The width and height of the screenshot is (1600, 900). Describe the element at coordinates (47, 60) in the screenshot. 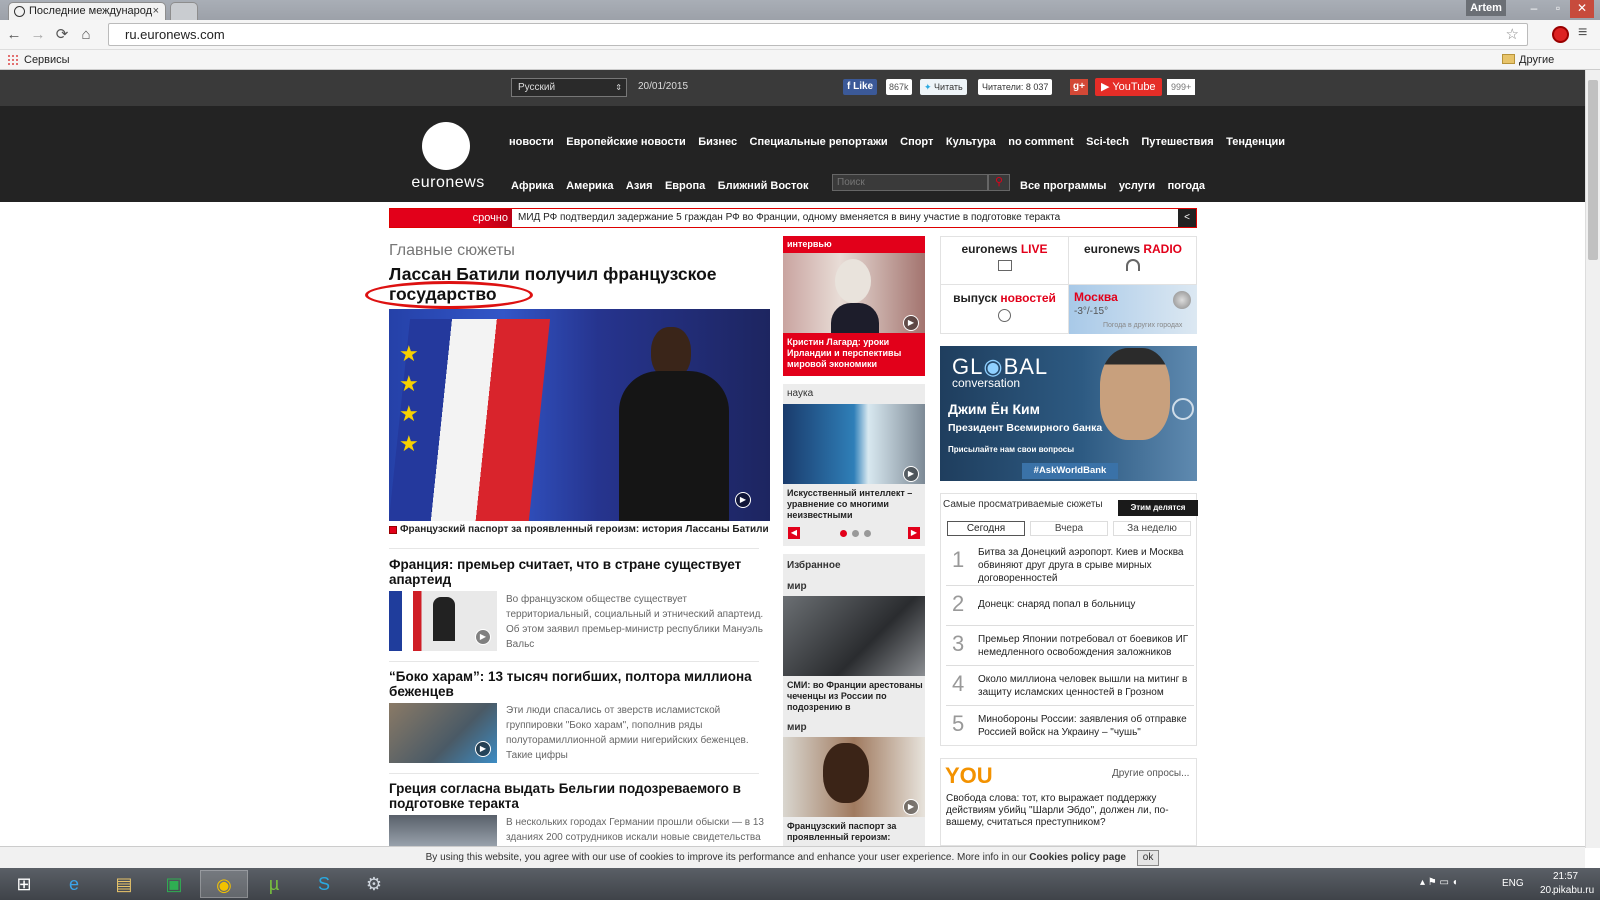

I see `bookmark-services: Сервисы` at that location.